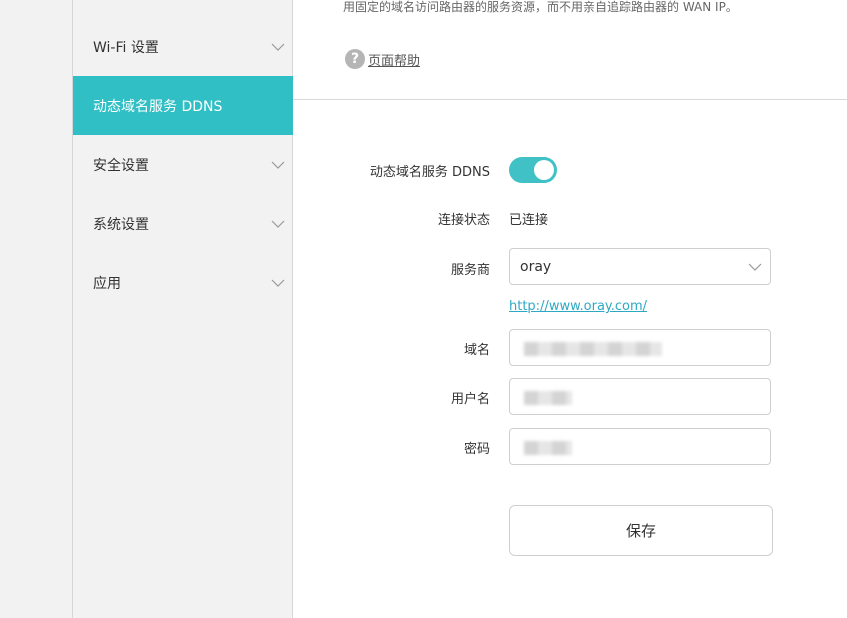 This screenshot has height=618, width=847. I want to click on username-field, so click(640, 396).